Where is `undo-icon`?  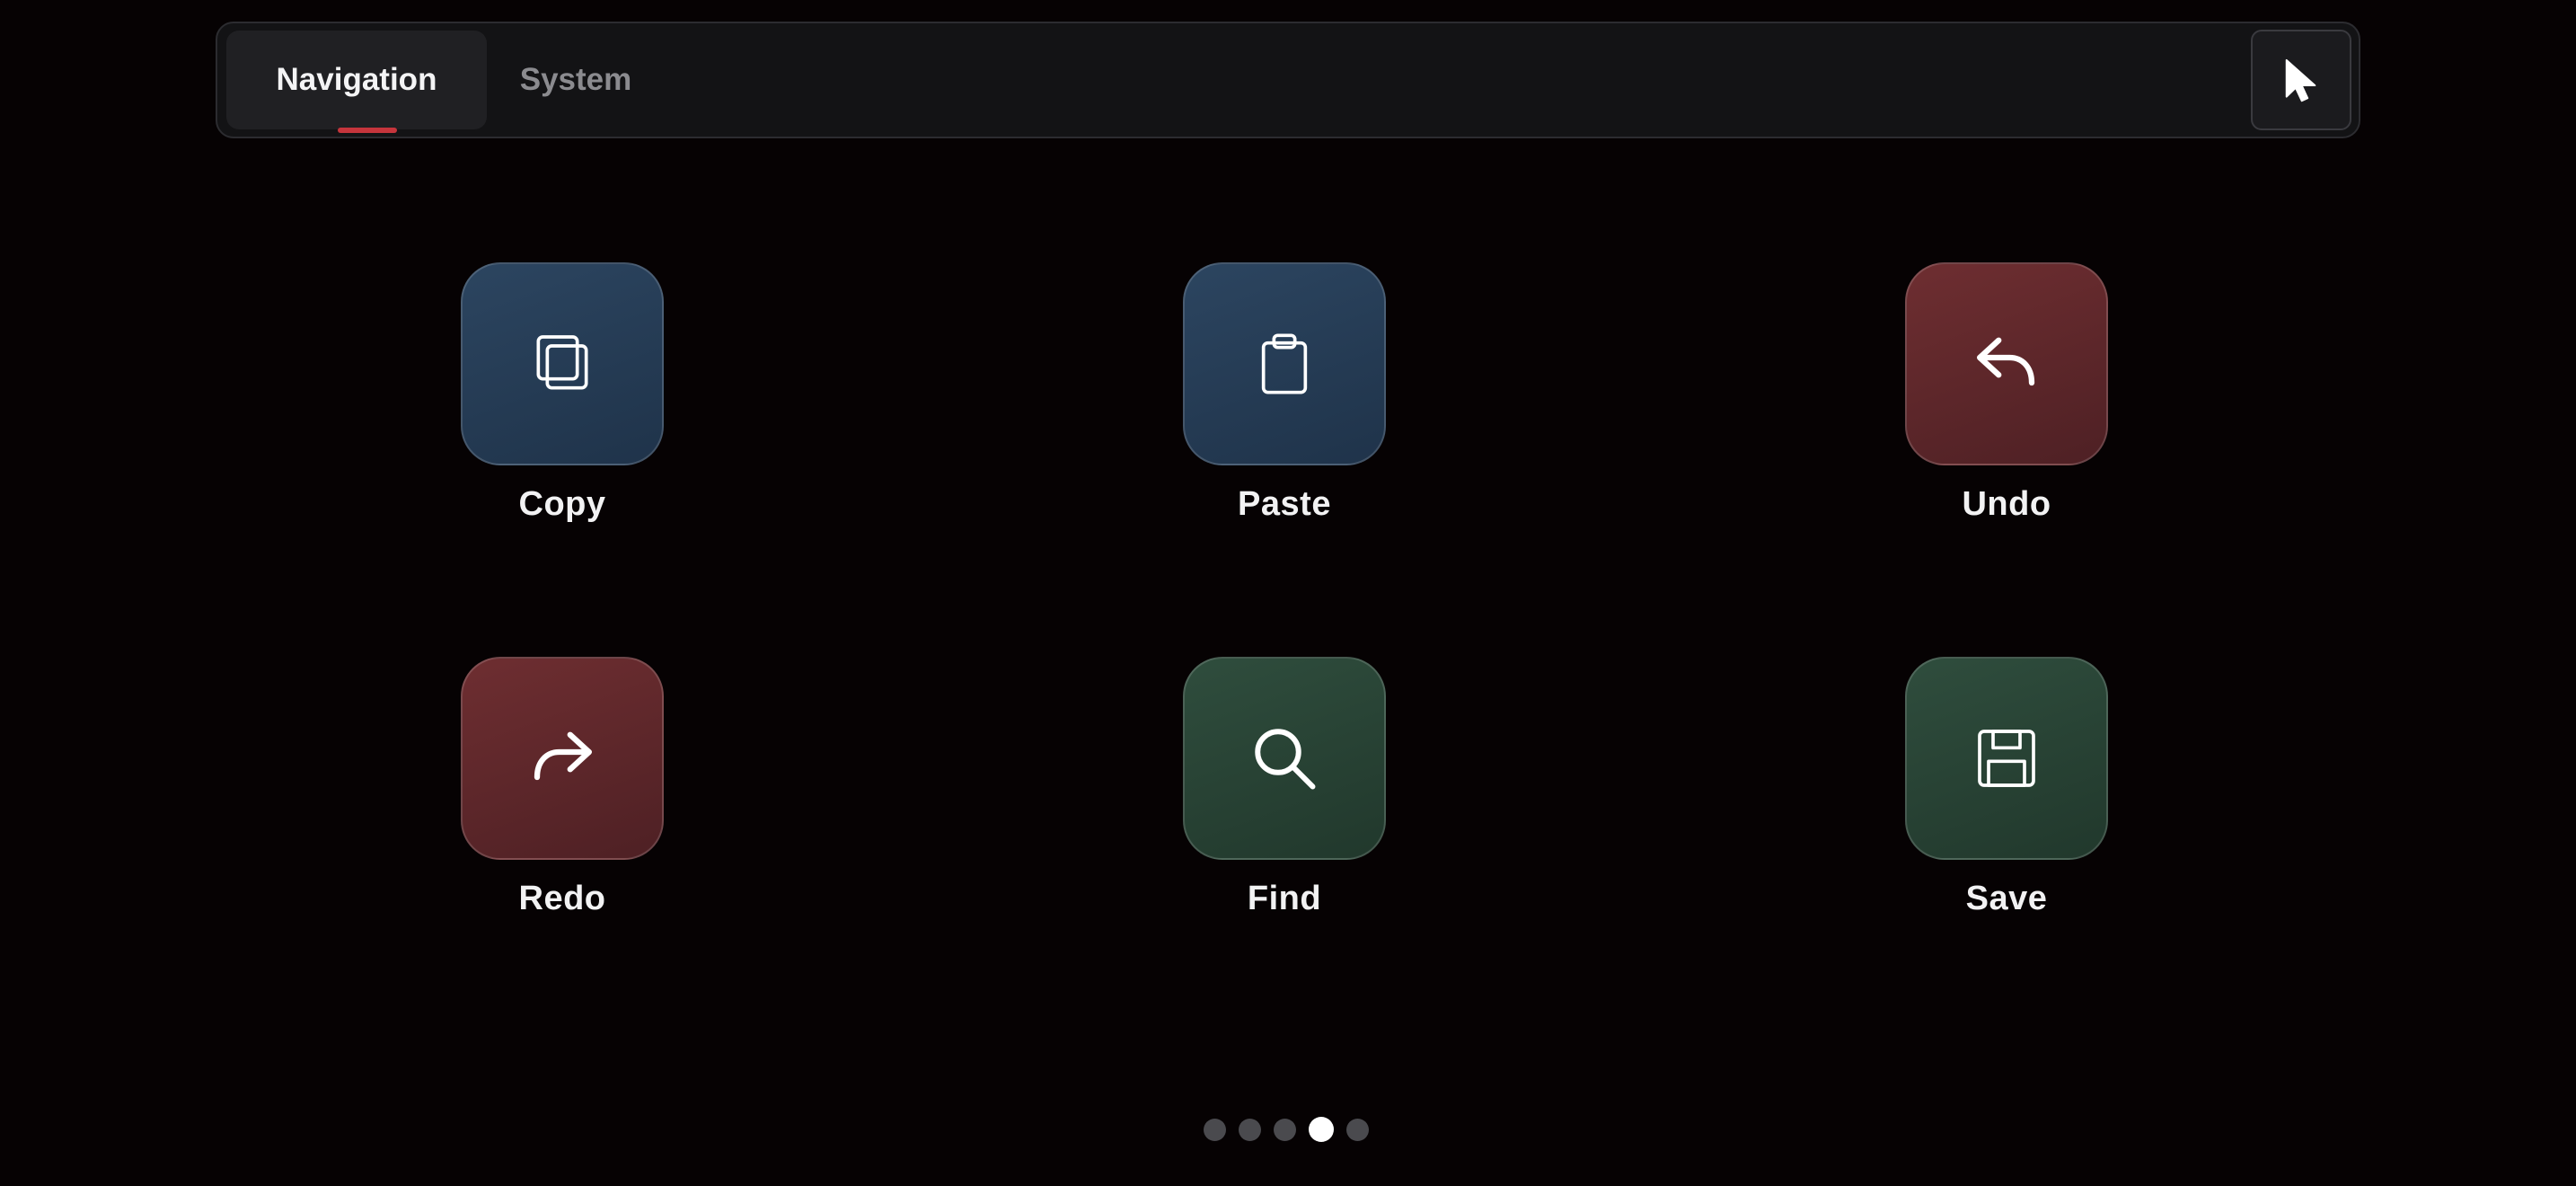
undo-icon is located at coordinates (2006, 361).